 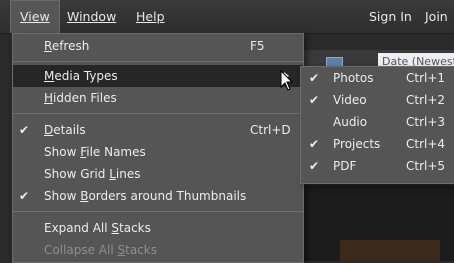 I want to click on menu-item-label: Show Borders around Thumbnails, so click(x=145, y=196).